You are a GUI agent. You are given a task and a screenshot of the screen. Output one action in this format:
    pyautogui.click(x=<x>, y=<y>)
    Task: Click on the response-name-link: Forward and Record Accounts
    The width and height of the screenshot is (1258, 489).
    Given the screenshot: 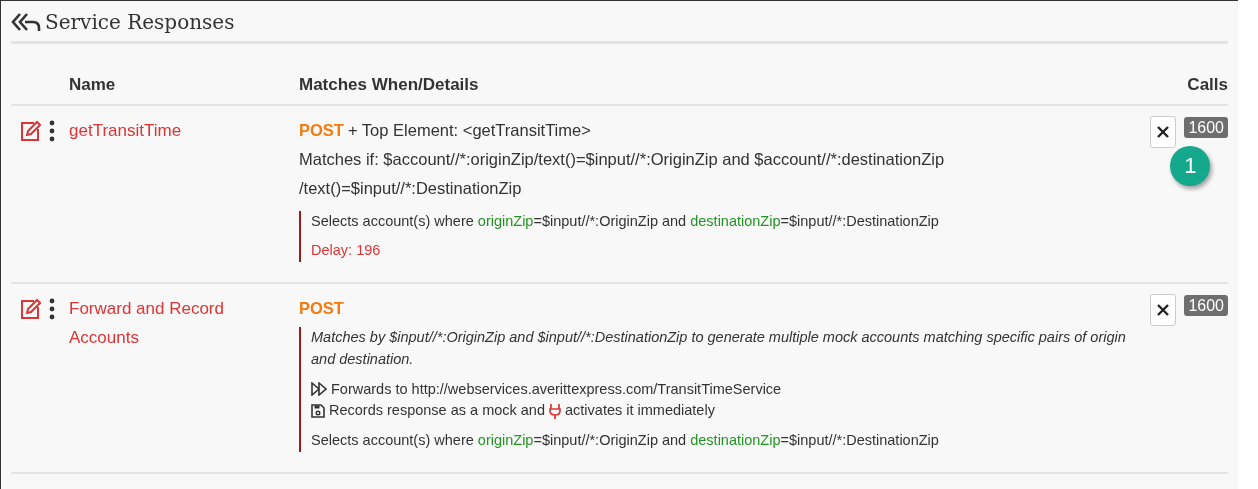 What is the action you would take?
    pyautogui.click(x=172, y=323)
    